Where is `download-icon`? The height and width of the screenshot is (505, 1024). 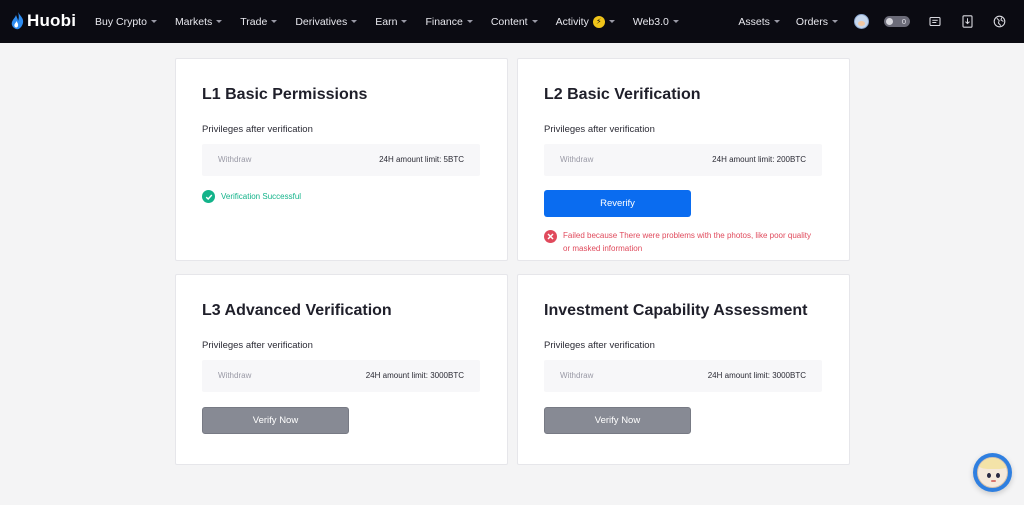 download-icon is located at coordinates (967, 22).